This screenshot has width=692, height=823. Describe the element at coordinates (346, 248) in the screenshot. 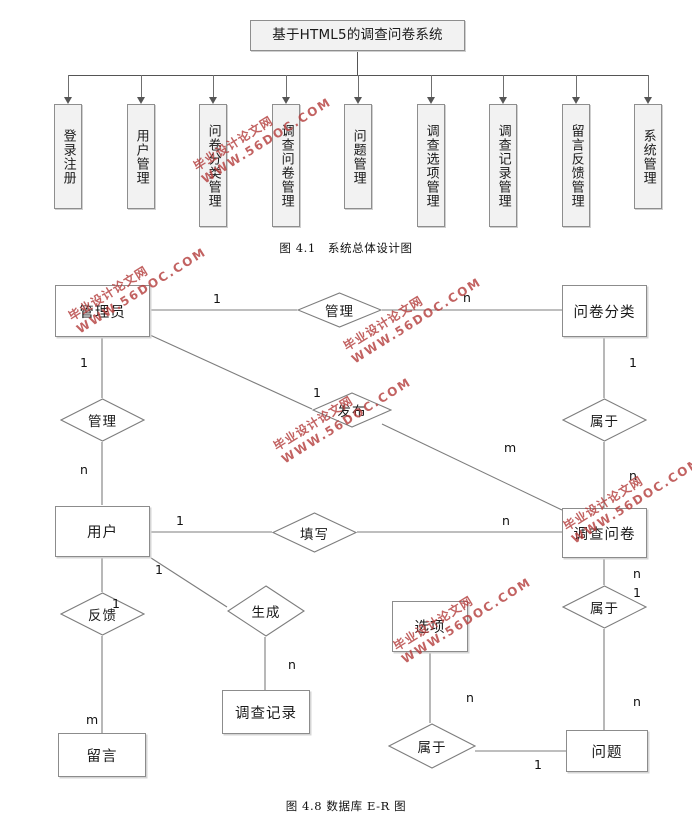

I see `figure-1-caption: 图 4.1 系统总体设计图` at that location.